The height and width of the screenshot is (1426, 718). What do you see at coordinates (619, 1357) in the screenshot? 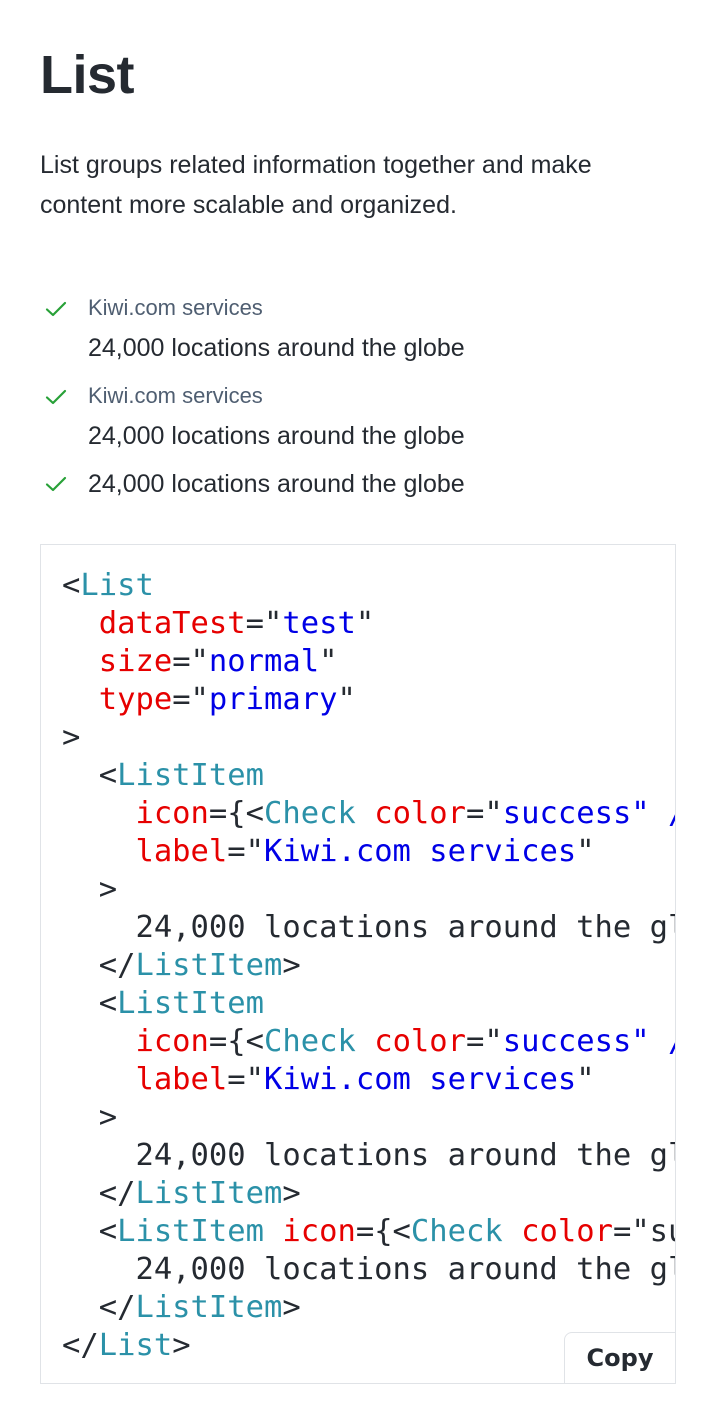
I see `copy-button: Copy` at bounding box center [619, 1357].